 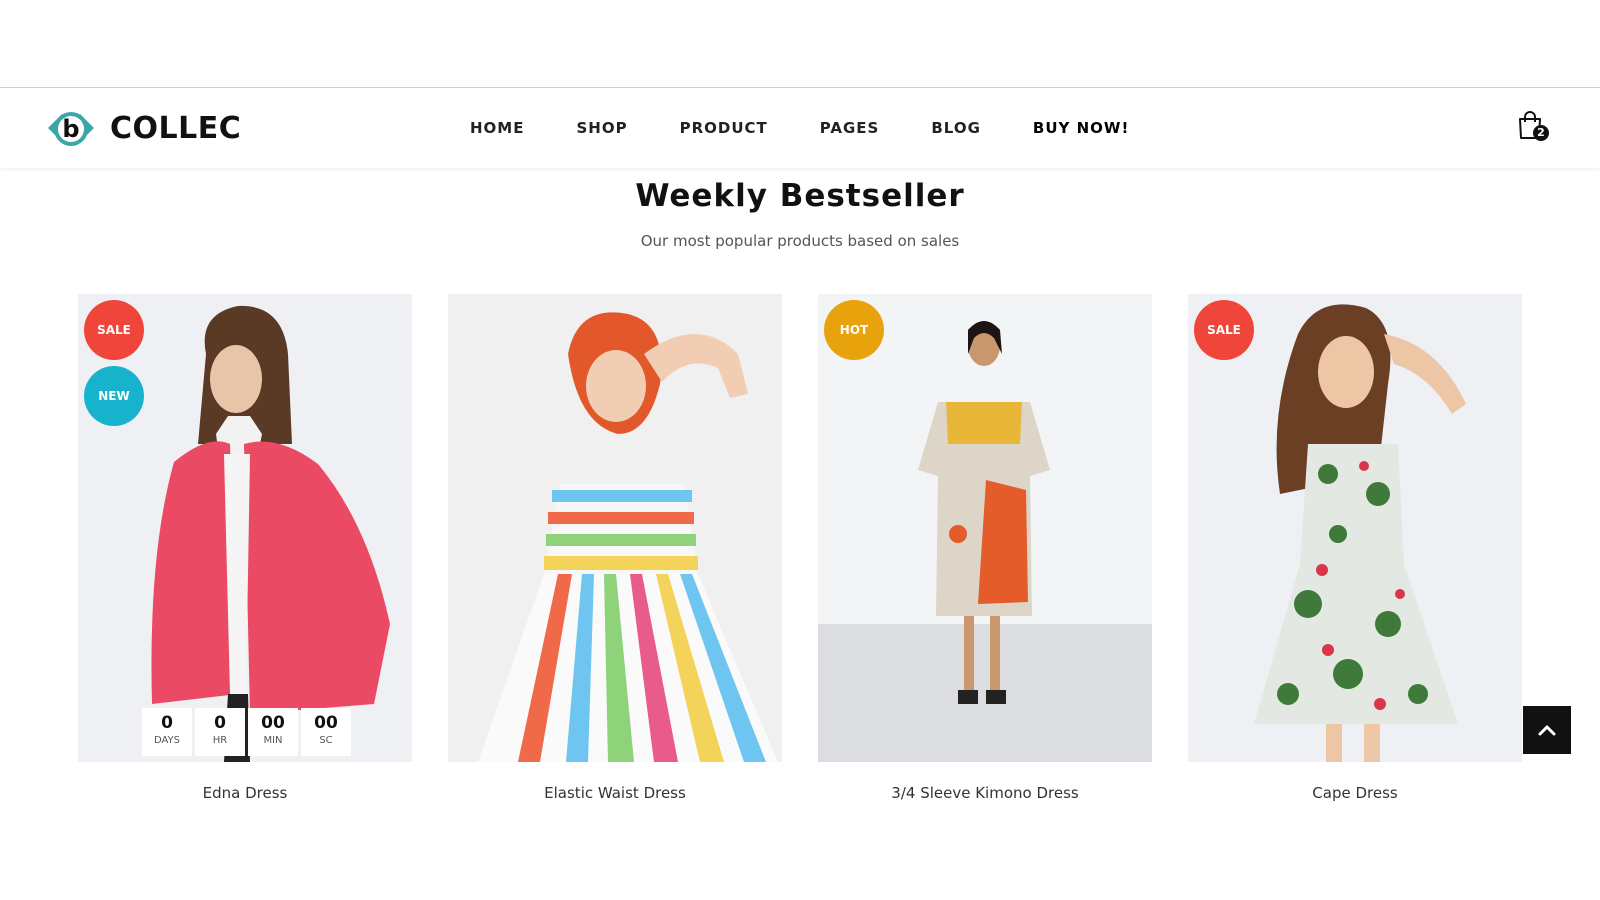 I want to click on product-image: SALE, so click(x=1355, y=528).